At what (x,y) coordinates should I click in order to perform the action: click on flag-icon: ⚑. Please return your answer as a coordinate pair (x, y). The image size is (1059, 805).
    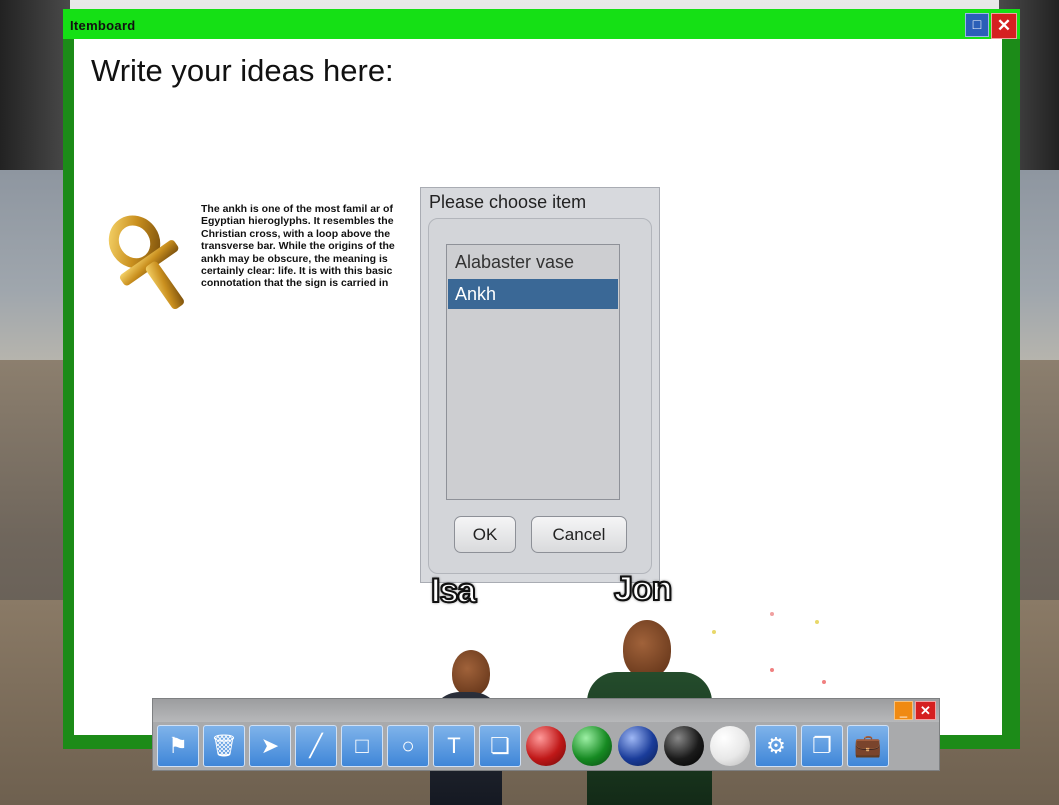
    Looking at the image, I should click on (178, 746).